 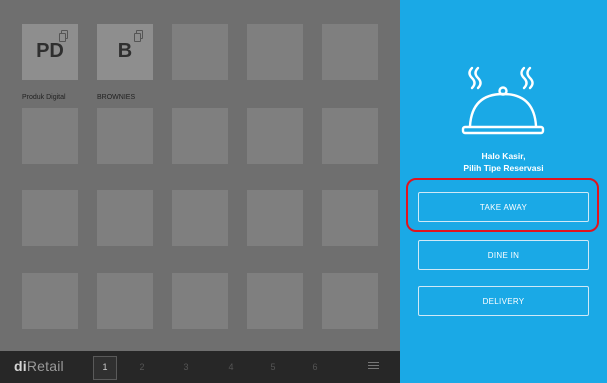 What do you see at coordinates (503, 301) in the screenshot?
I see `delivery-button: DELIVERY` at bounding box center [503, 301].